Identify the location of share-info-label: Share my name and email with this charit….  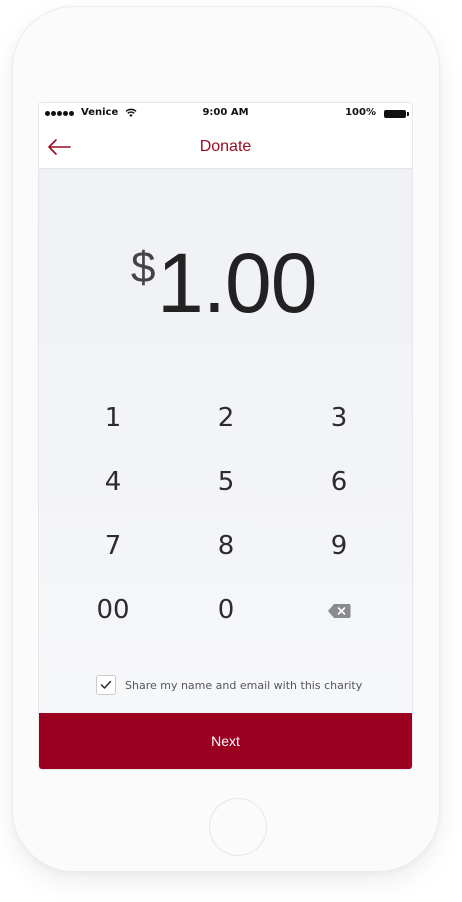
(244, 685).